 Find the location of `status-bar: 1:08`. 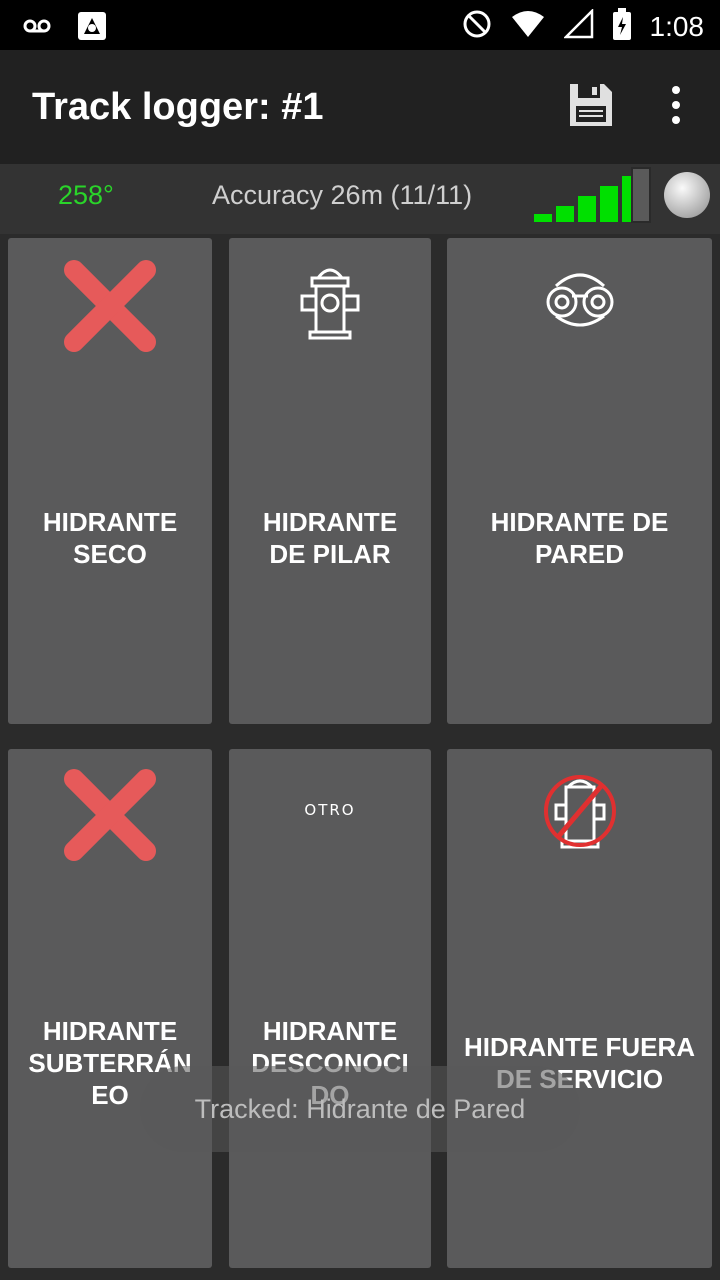

status-bar: 1:08 is located at coordinates (360, 25).